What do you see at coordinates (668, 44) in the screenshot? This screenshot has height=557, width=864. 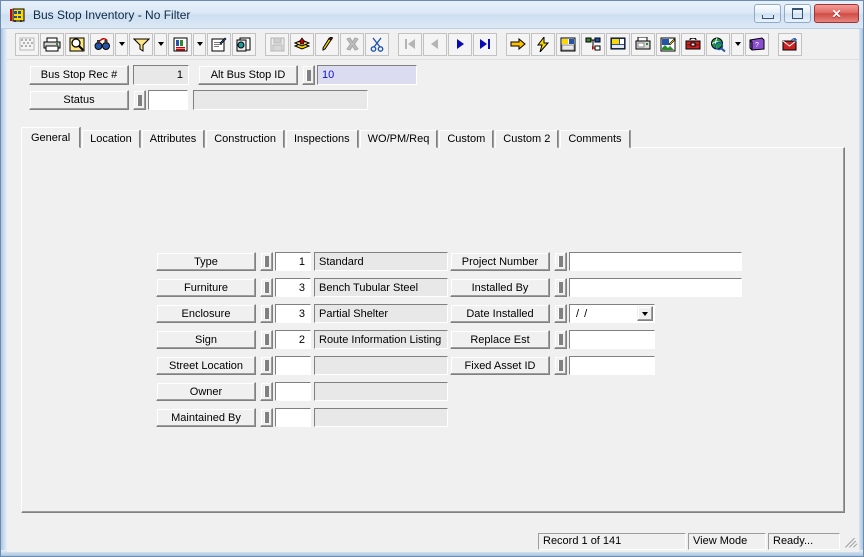 I see `attachment-button` at bounding box center [668, 44].